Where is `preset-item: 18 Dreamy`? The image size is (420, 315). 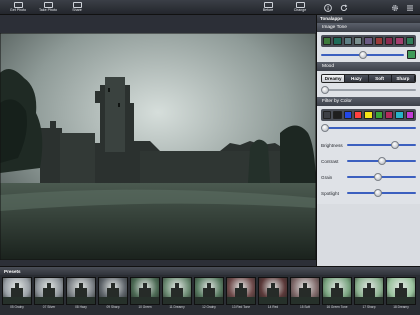
preset-item: 18 Dreamy is located at coordinates (401, 294).